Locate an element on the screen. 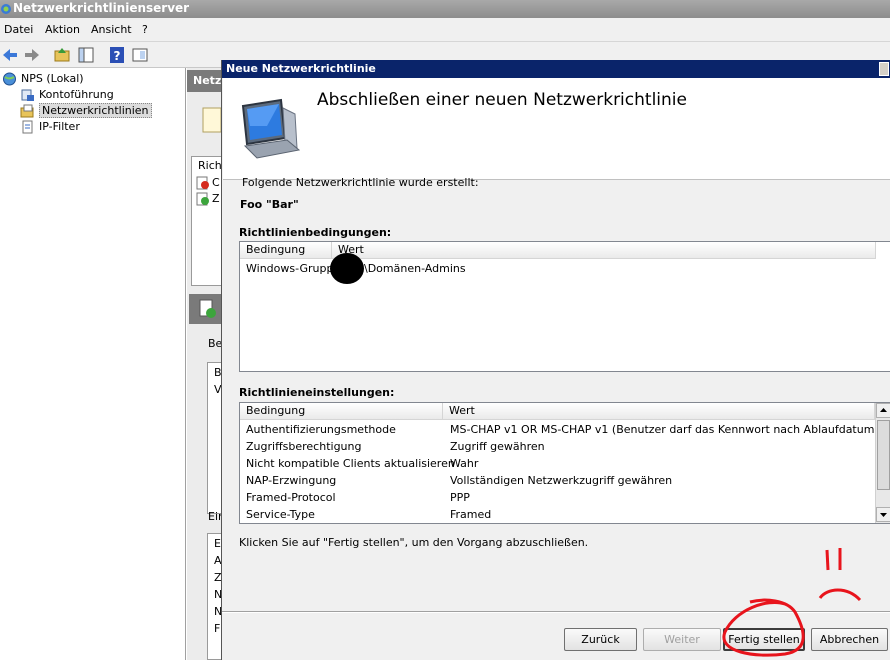  show-hide-tree-icon is located at coordinates (86, 55).